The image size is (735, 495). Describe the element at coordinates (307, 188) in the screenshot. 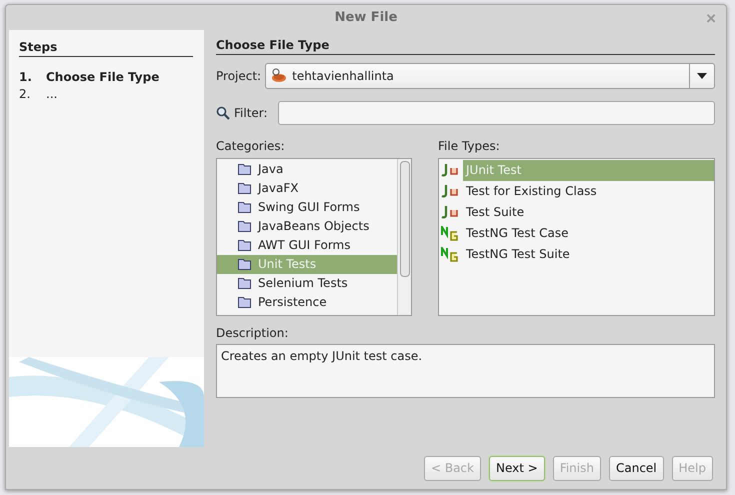

I see `category-item: JavaFX` at that location.